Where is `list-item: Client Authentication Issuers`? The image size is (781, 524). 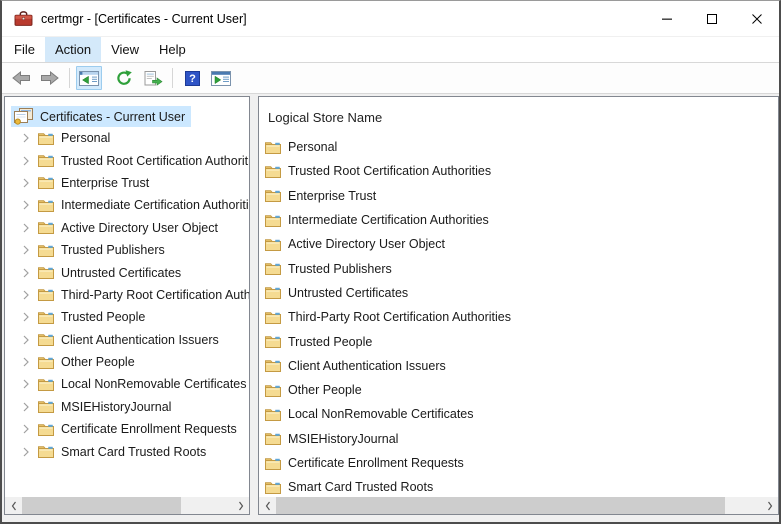 list-item: Client Authentication Issuers is located at coordinates (518, 366).